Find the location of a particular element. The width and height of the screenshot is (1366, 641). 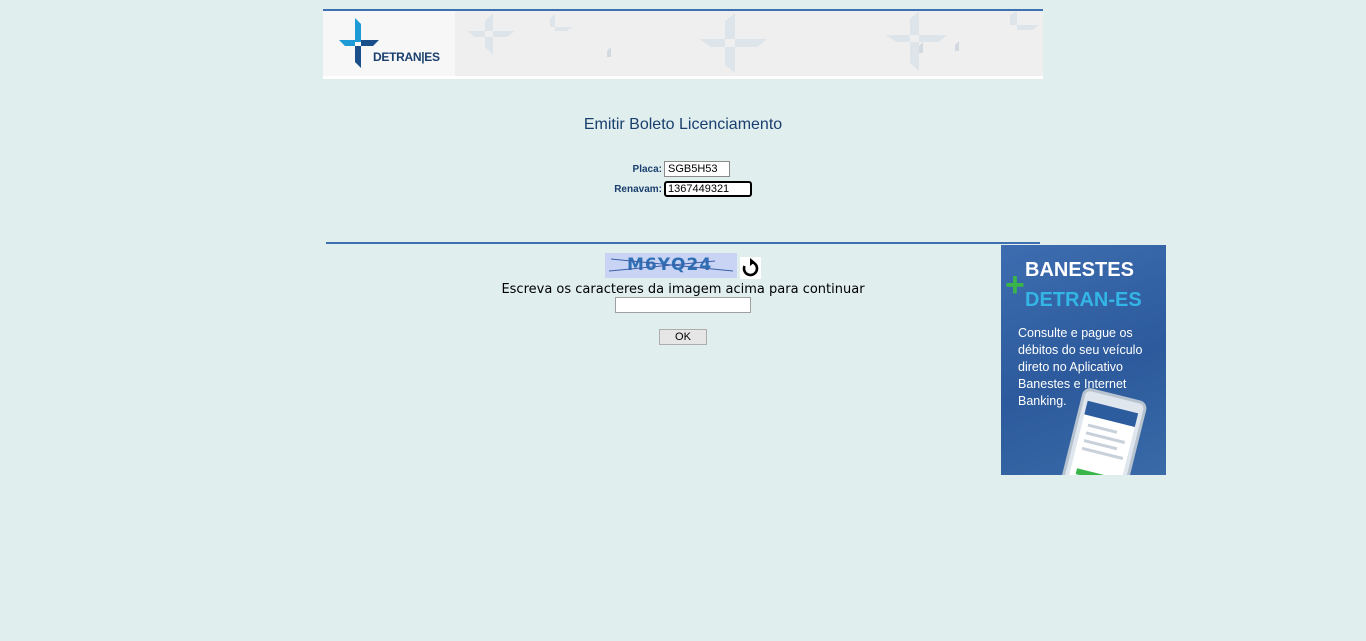

ad-brand: BANESTES is located at coordinates (1079, 270).